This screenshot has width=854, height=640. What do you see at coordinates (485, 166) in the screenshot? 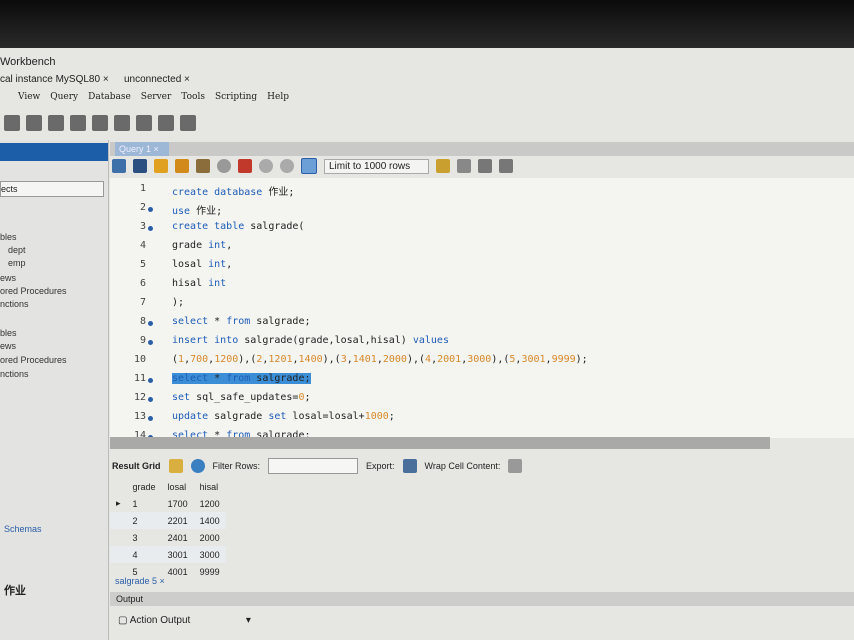
I see `invisible-chars-icon` at bounding box center [485, 166].